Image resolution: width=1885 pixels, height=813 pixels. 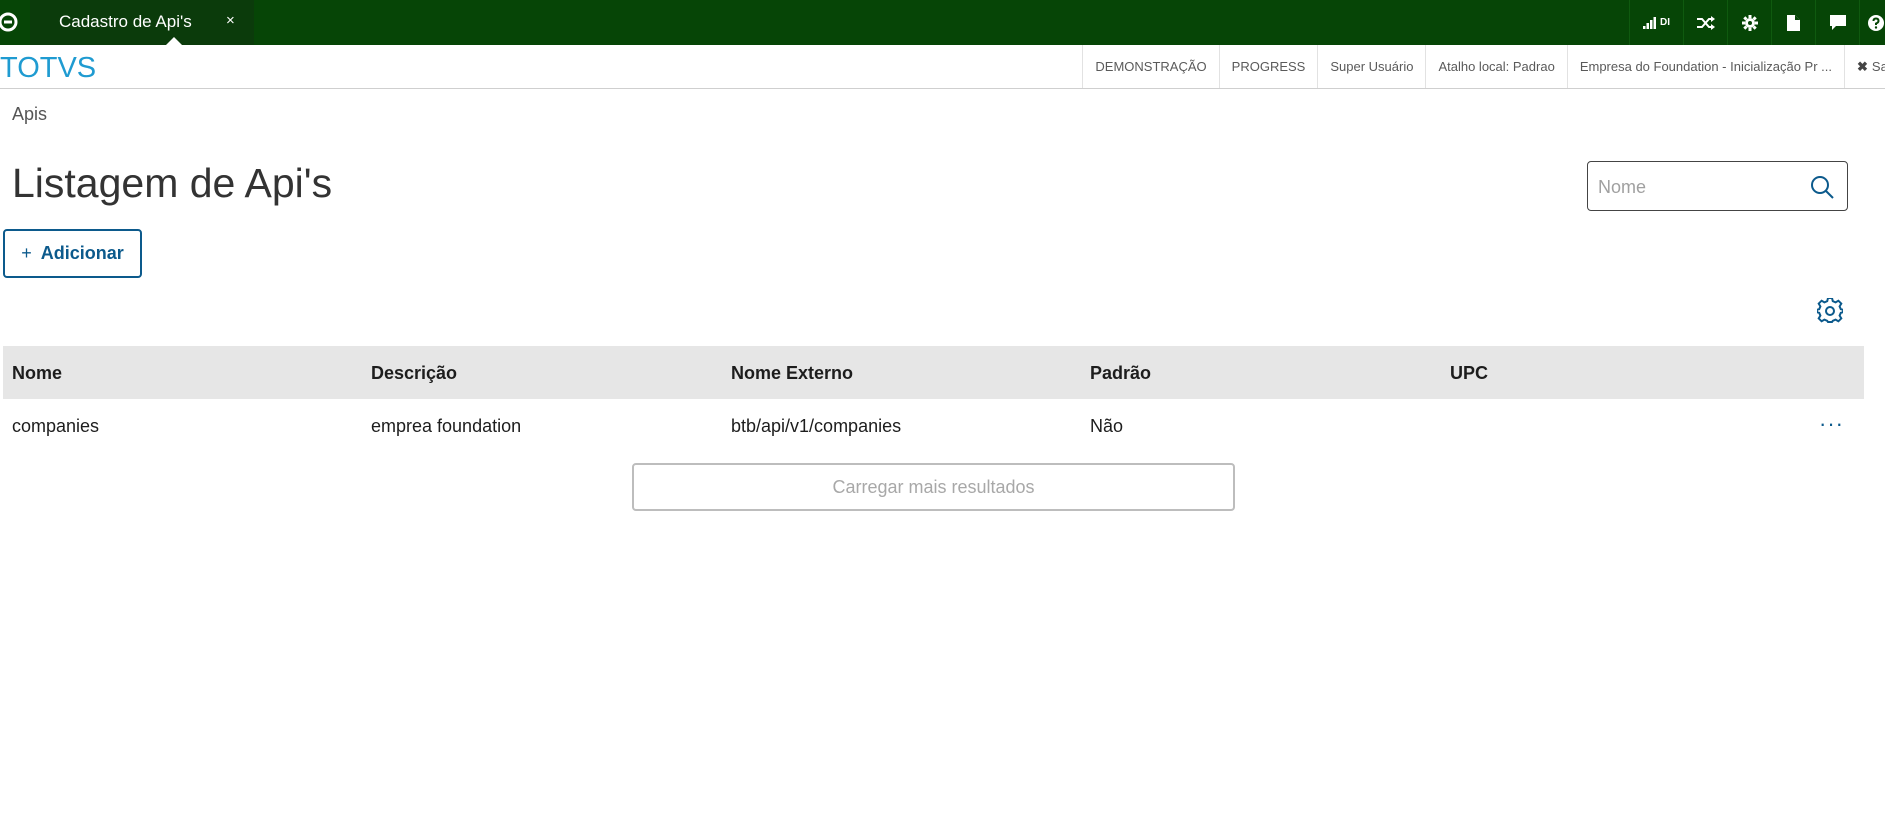 I want to click on help-icon, so click(x=1876, y=22).